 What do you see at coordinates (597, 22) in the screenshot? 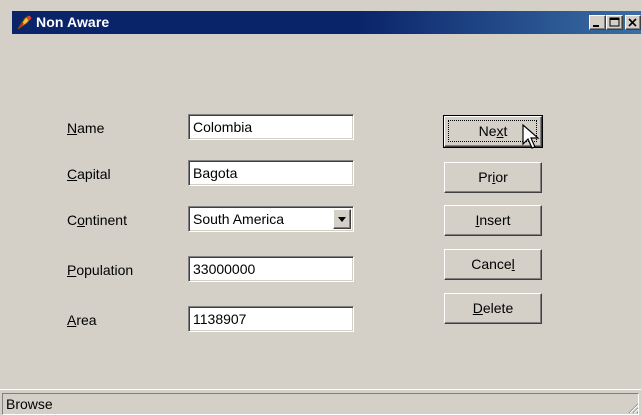
I see `minimize-button` at bounding box center [597, 22].